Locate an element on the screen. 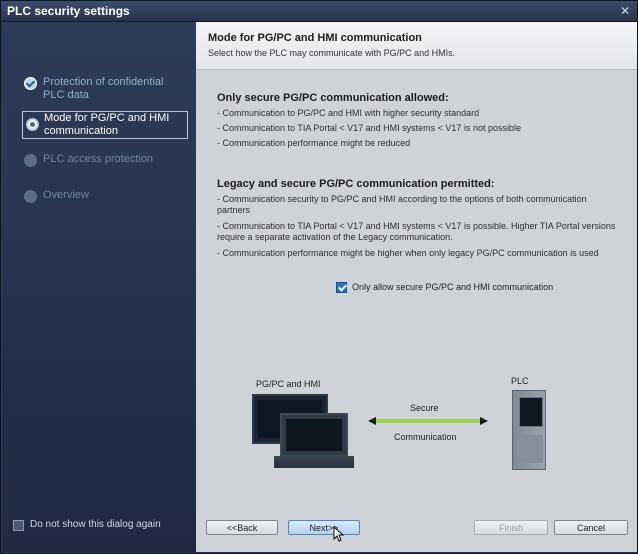  window-title: PLC security settings is located at coordinates (68, 11).